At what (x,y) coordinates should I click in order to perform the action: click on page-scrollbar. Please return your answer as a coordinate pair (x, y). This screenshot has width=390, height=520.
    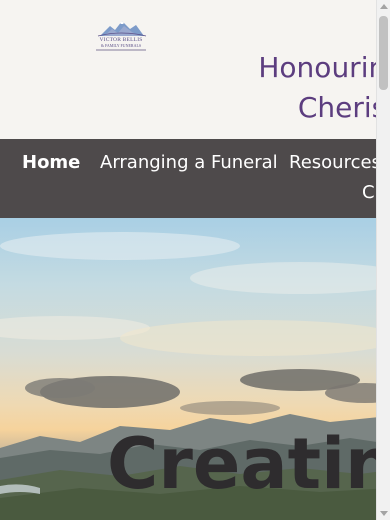
    Looking at the image, I should click on (383, 260).